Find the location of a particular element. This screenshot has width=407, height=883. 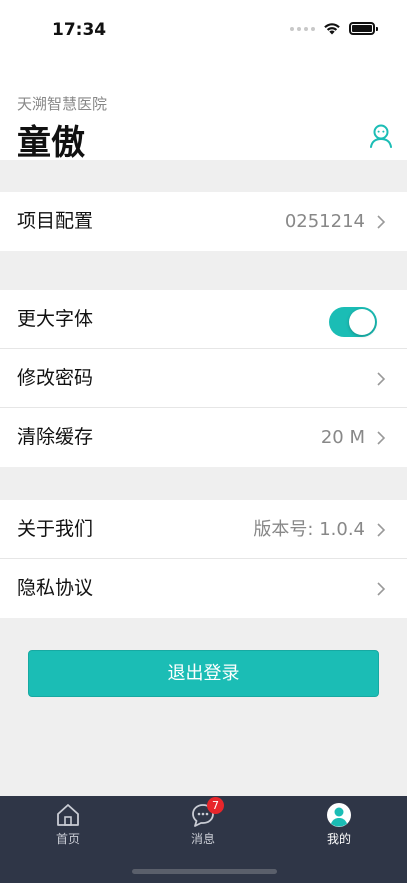

status-icons is located at coordinates (334, 28).